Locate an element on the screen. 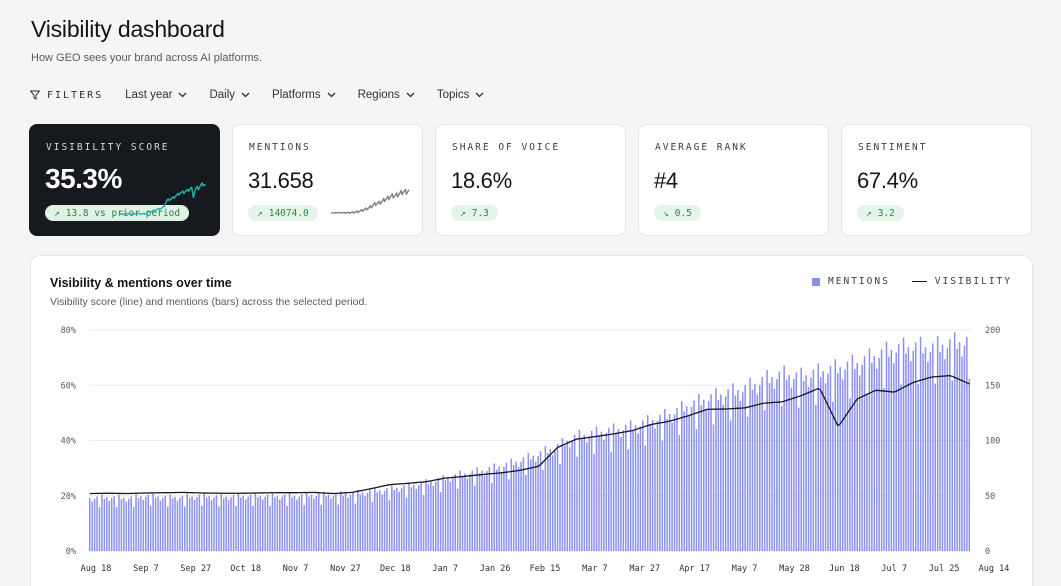 The width and height of the screenshot is (1061, 586). y-left-tick-label: 60% is located at coordinates (68, 386).